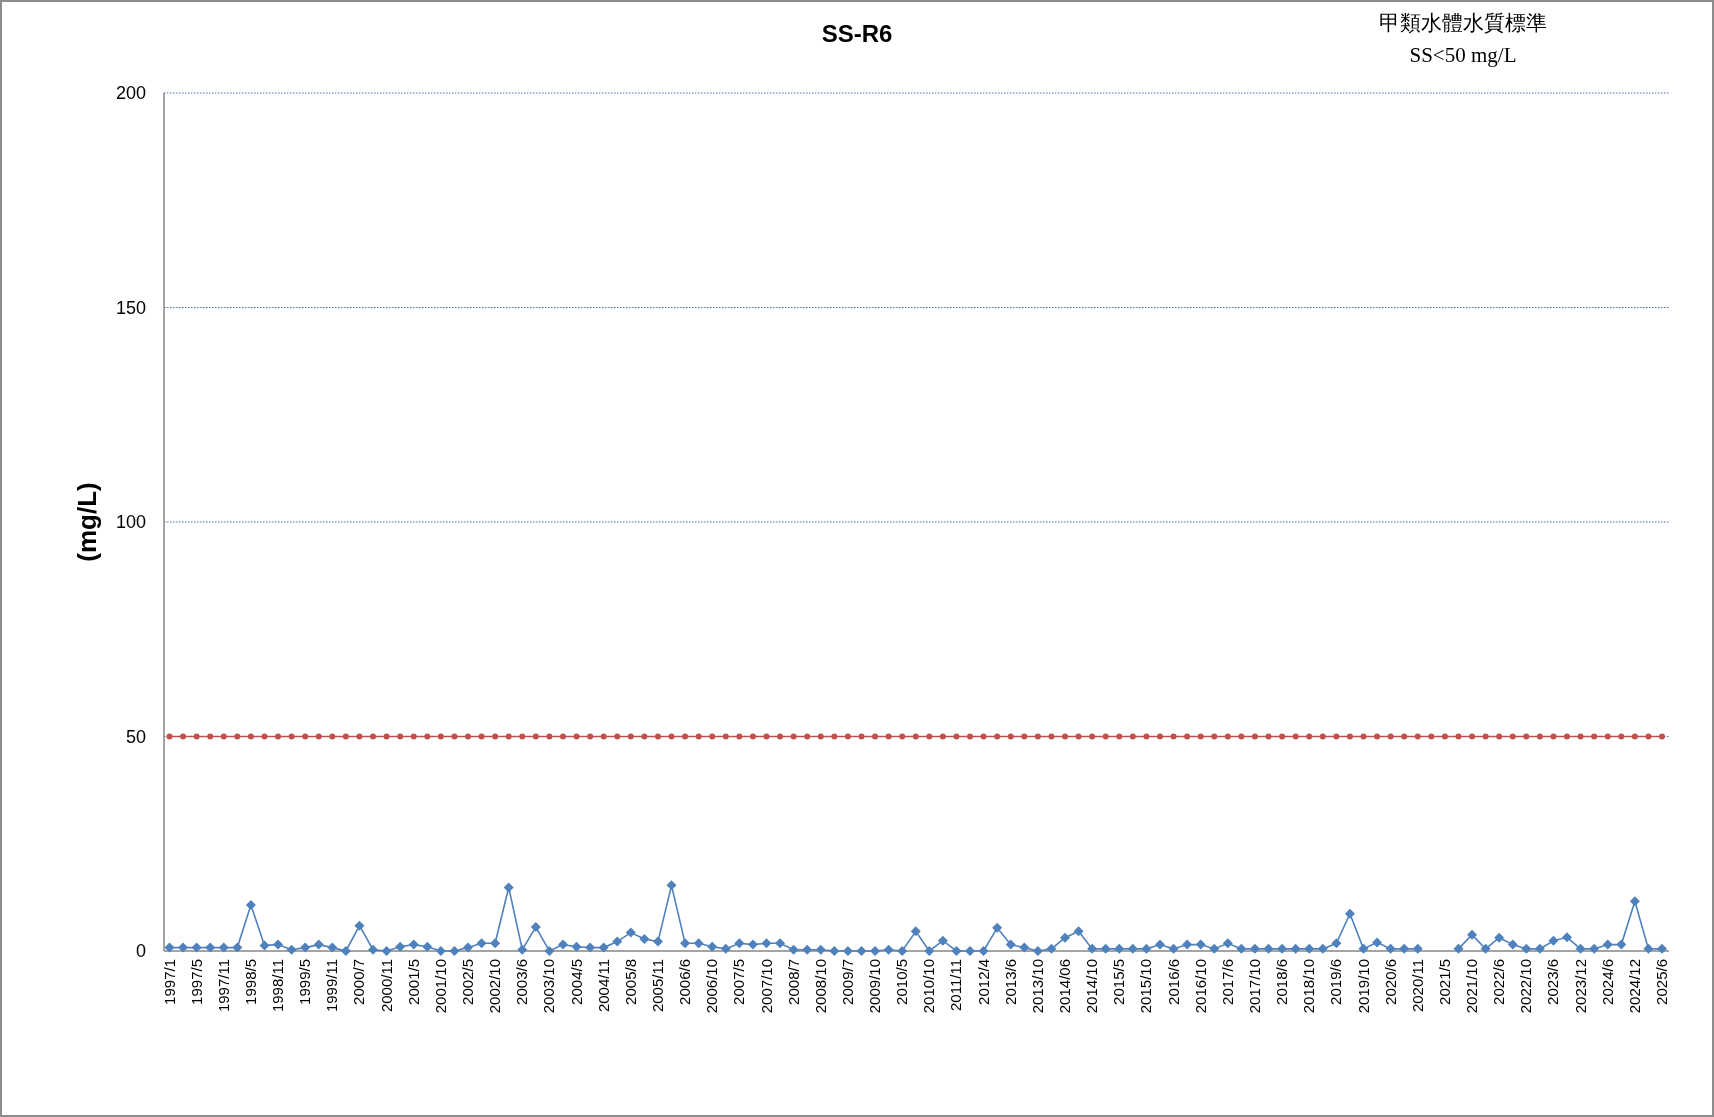 Image resolution: width=1714 pixels, height=1117 pixels. What do you see at coordinates (250, 982) in the screenshot?
I see `x-tick-label: 1998/5` at bounding box center [250, 982].